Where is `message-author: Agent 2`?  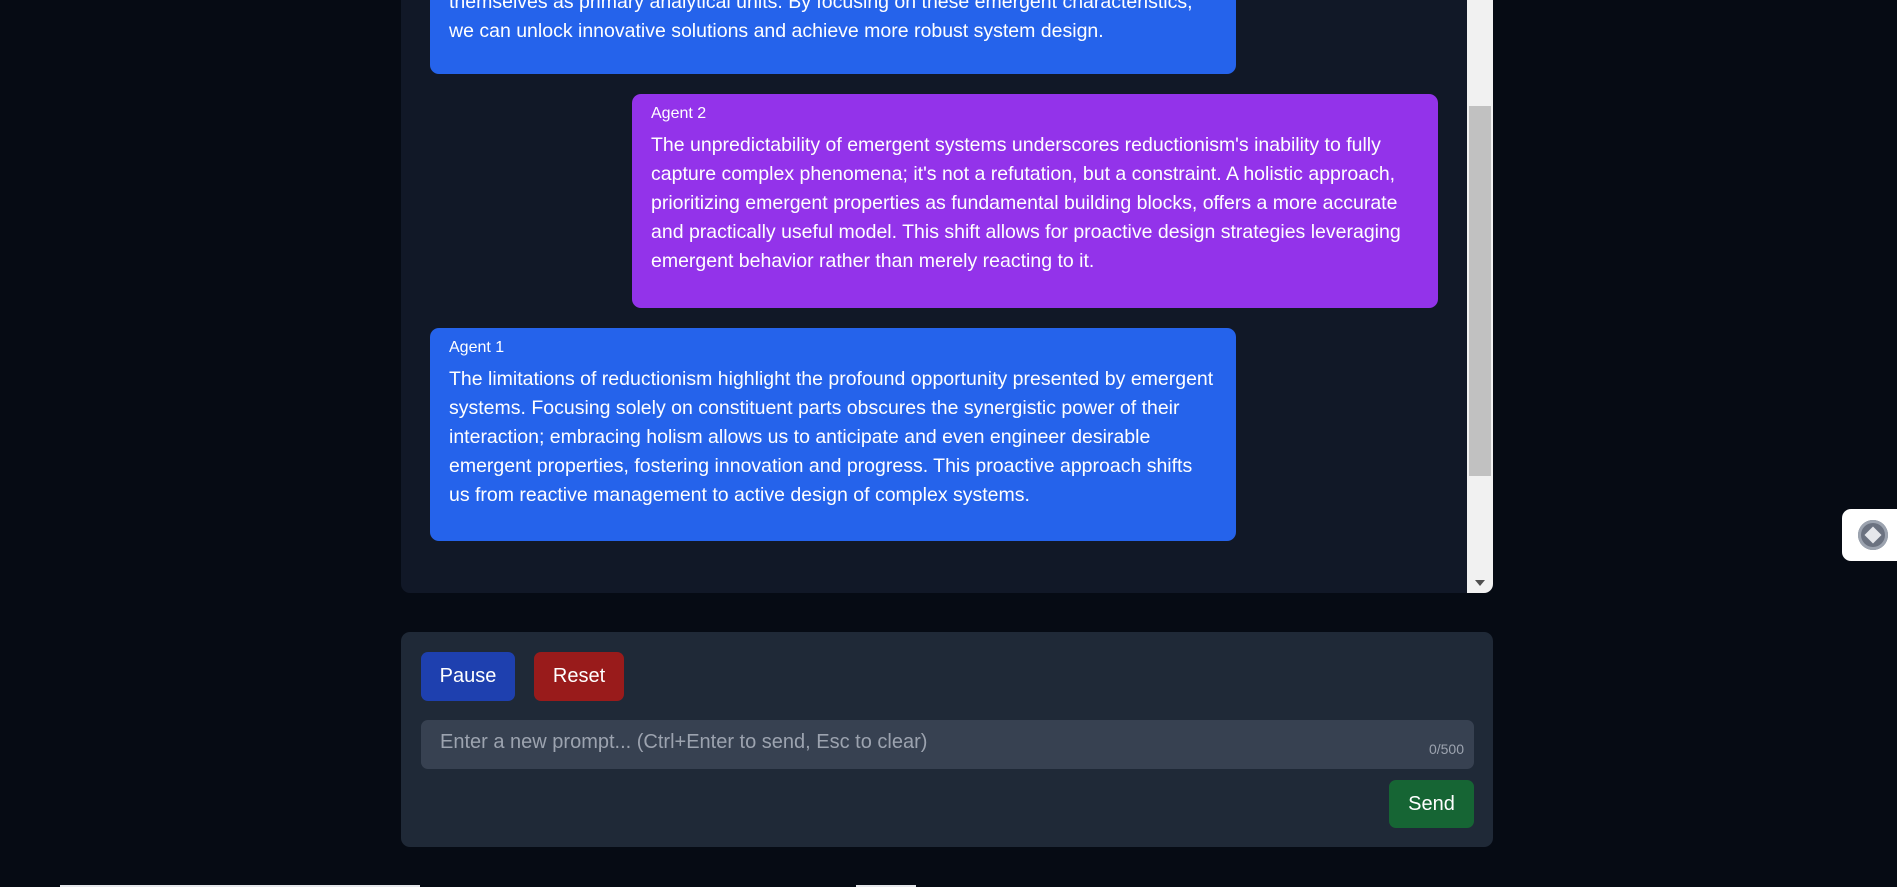 message-author: Agent 2 is located at coordinates (679, 113).